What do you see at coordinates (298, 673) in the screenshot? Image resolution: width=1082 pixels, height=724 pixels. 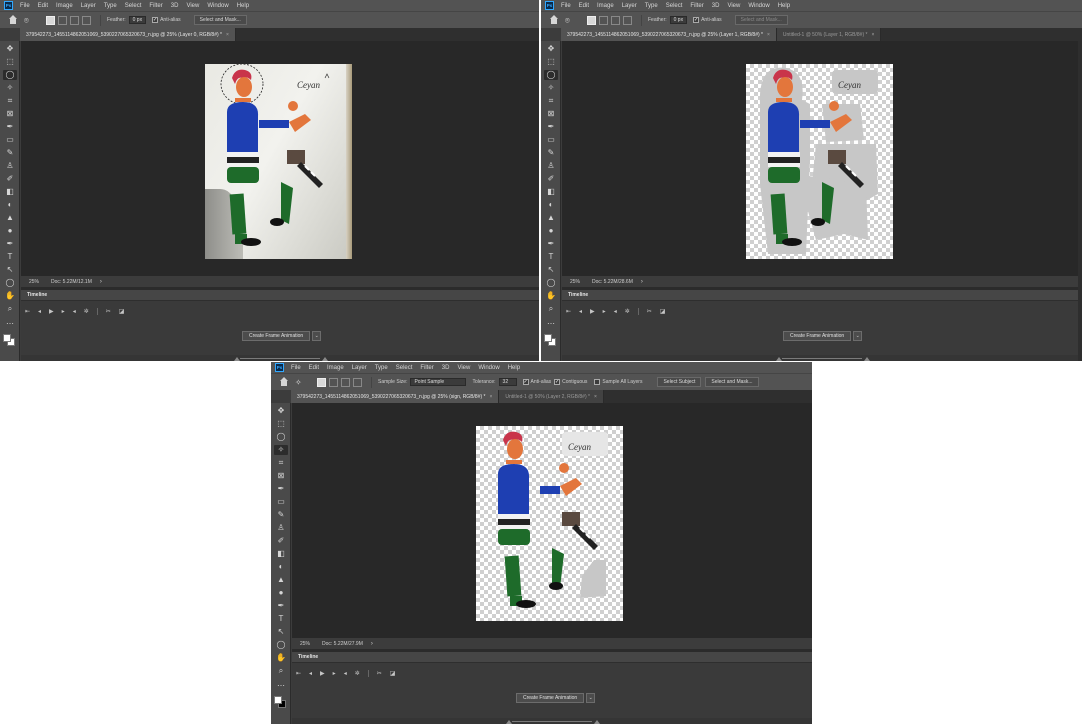 I see `first-frame-icon: ⇤` at bounding box center [298, 673].